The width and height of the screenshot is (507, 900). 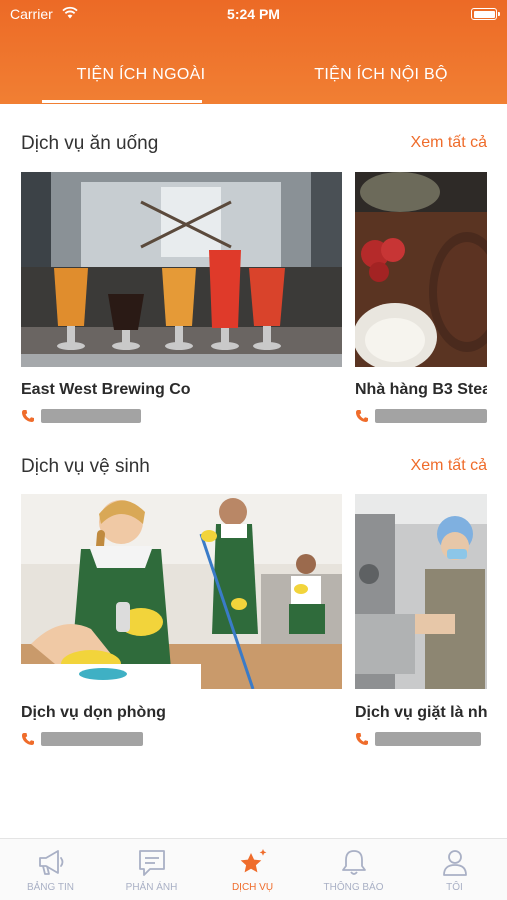 What do you see at coordinates (141, 75) in the screenshot?
I see `tab-external-services: TIỆN ÍCH NGOÀI` at bounding box center [141, 75].